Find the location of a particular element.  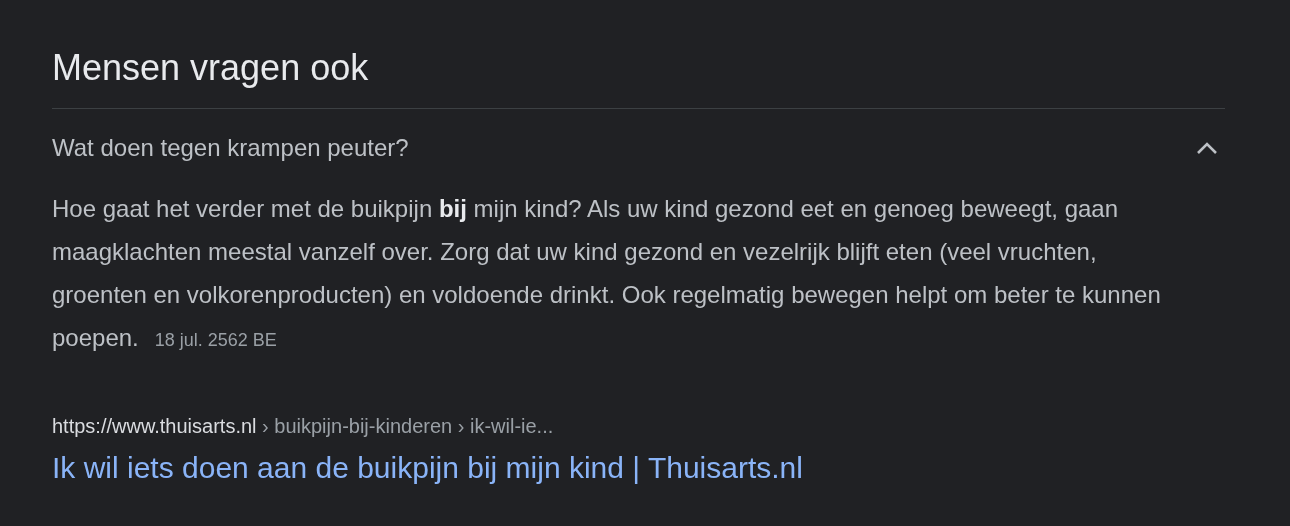

source-url: https://www.thuisarts.nl is located at coordinates (154, 426).